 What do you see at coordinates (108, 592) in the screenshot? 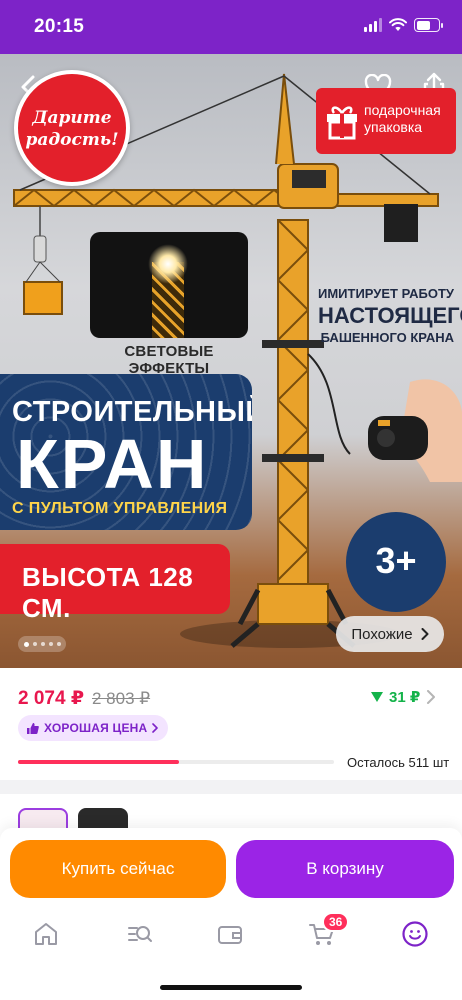
I see `height-label: ВЫСОТА 128 СМ.` at bounding box center [108, 592].